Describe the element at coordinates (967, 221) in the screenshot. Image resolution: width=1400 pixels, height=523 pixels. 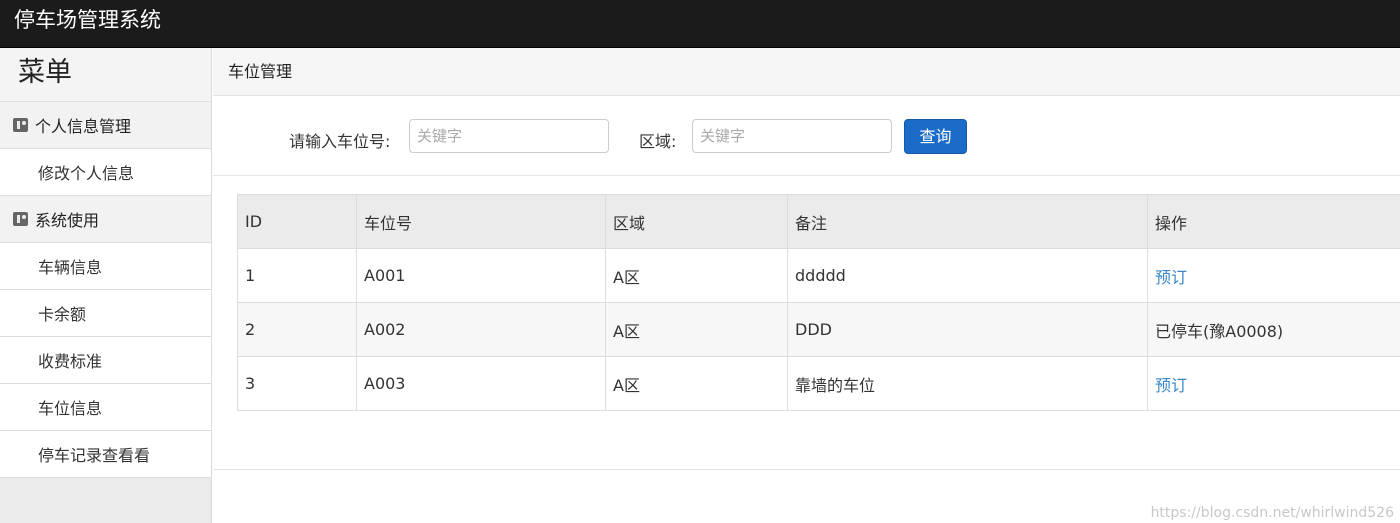
I see `column-header-note: 备注` at that location.